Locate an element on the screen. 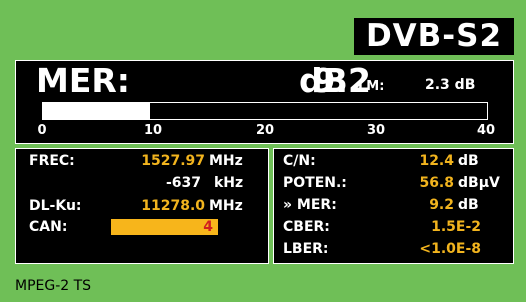 The height and width of the screenshot is (302, 526). lm-label: LM: is located at coordinates (371, 86).